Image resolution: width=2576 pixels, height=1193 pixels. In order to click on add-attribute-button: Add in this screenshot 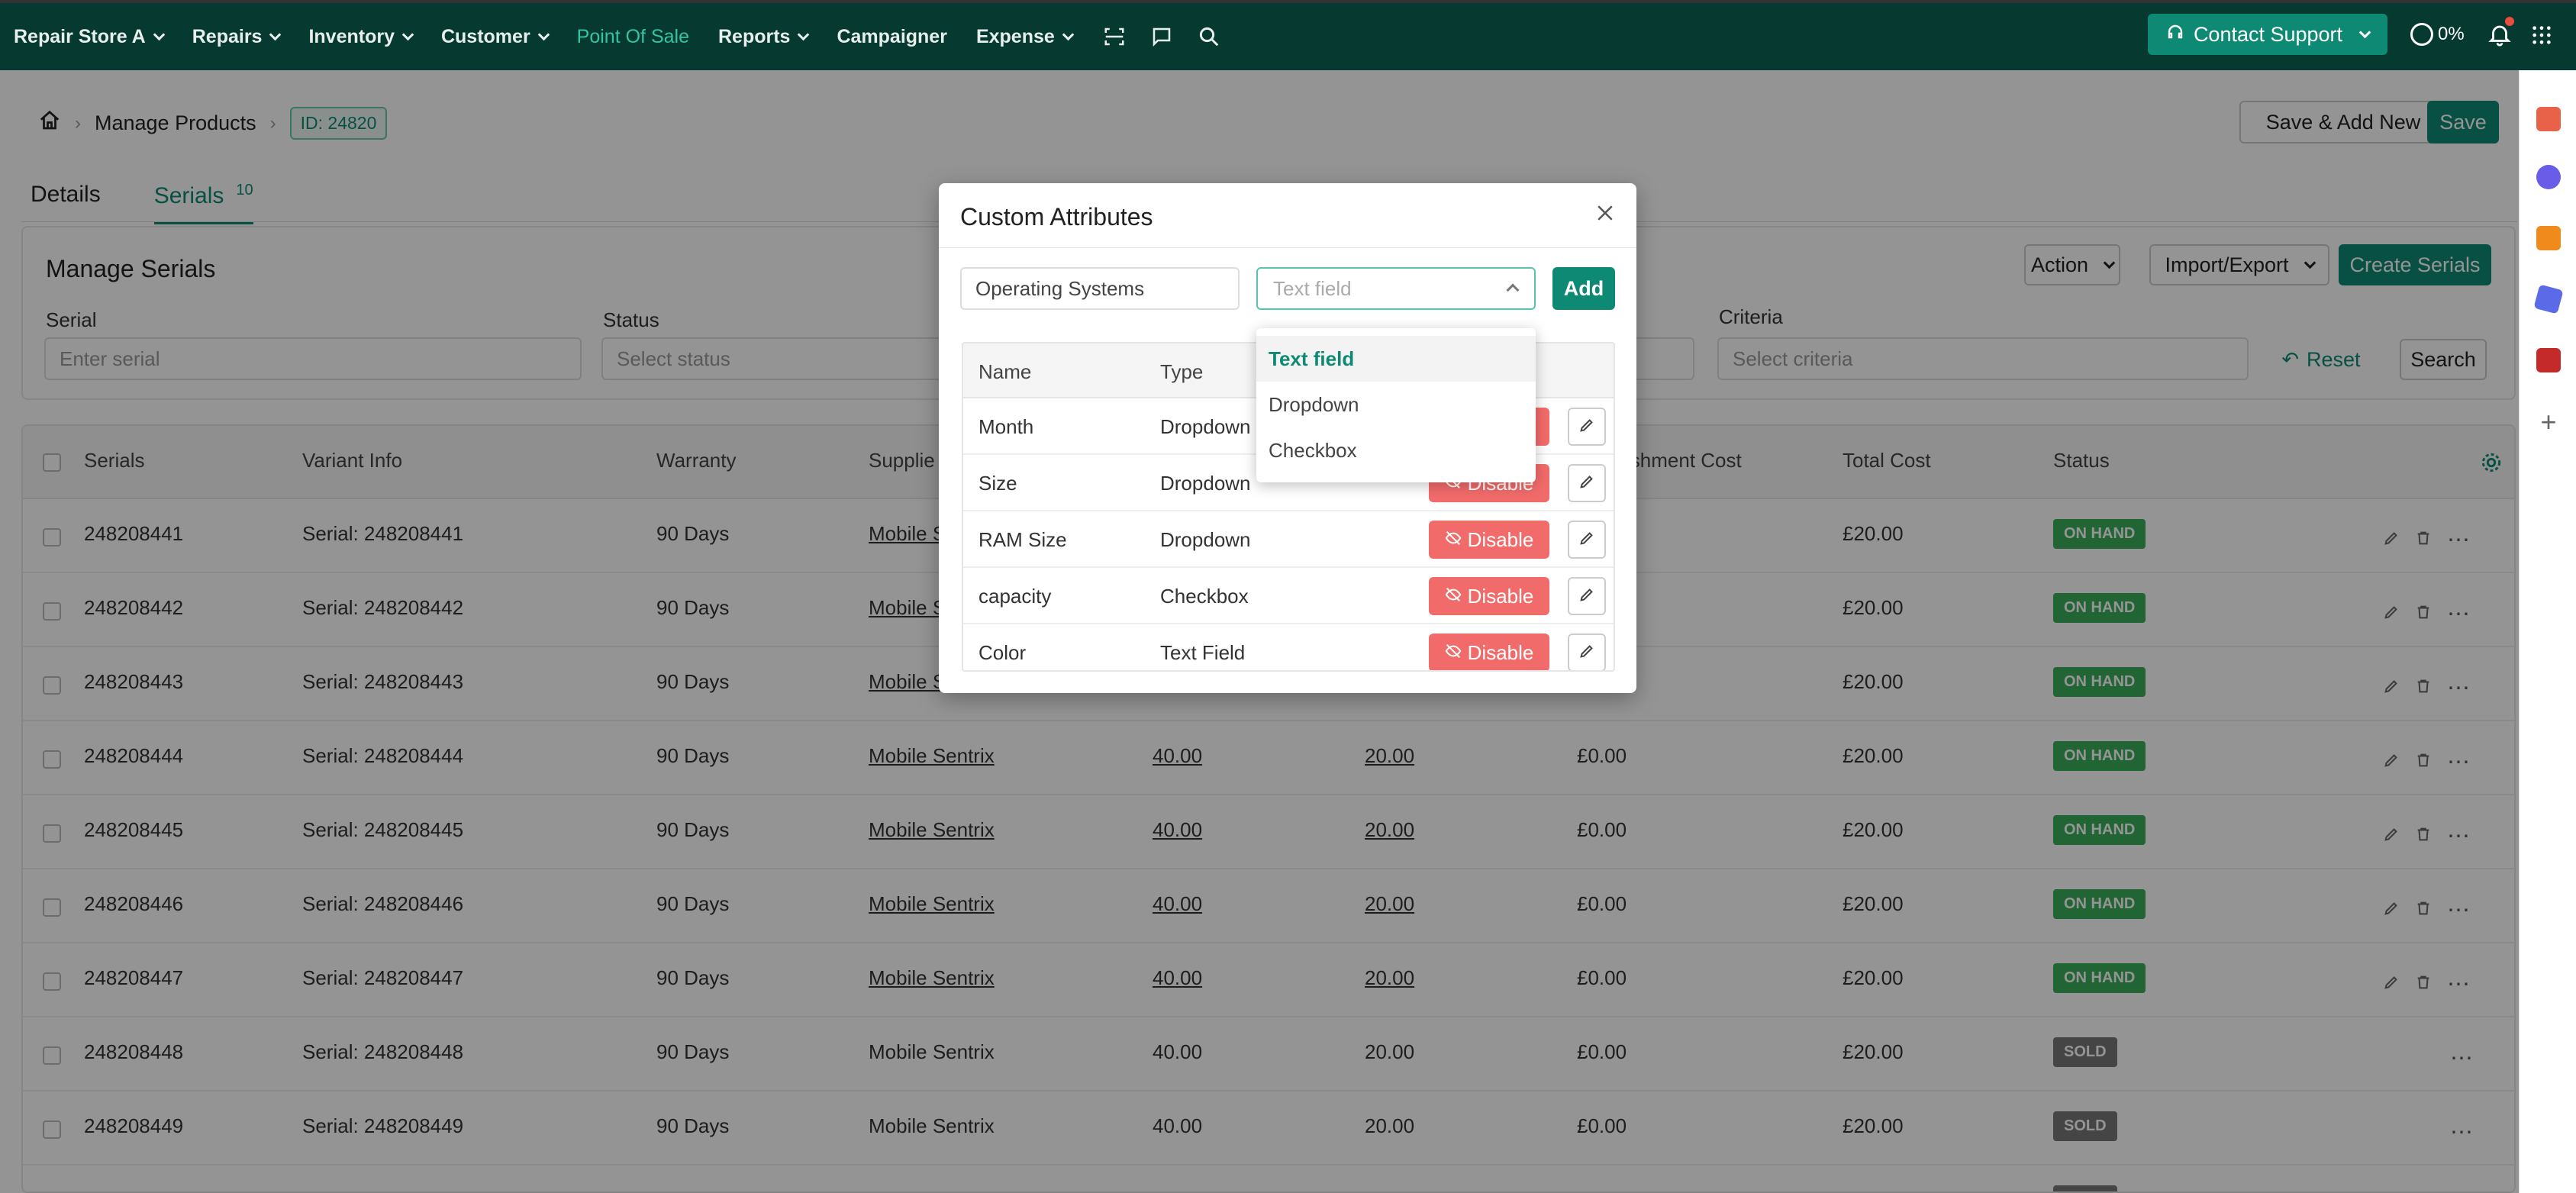, I will do `click(1584, 288)`.